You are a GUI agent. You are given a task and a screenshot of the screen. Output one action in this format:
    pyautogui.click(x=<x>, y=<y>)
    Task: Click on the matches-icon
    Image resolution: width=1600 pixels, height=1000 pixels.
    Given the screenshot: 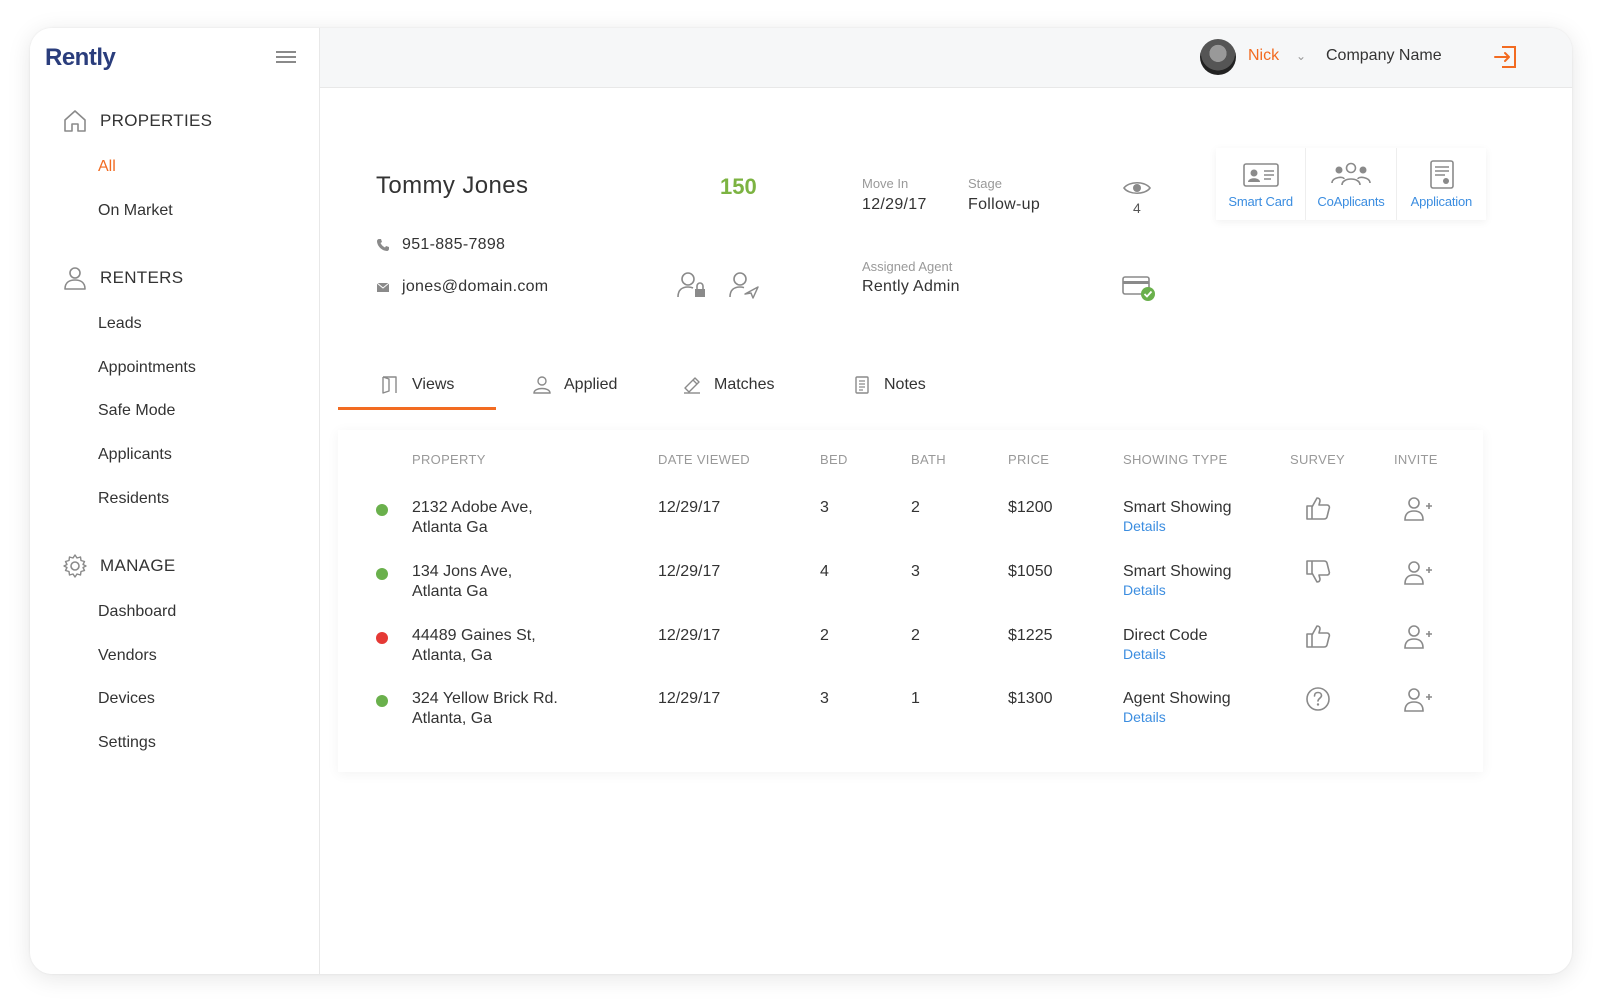 What is the action you would take?
    pyautogui.click(x=692, y=385)
    